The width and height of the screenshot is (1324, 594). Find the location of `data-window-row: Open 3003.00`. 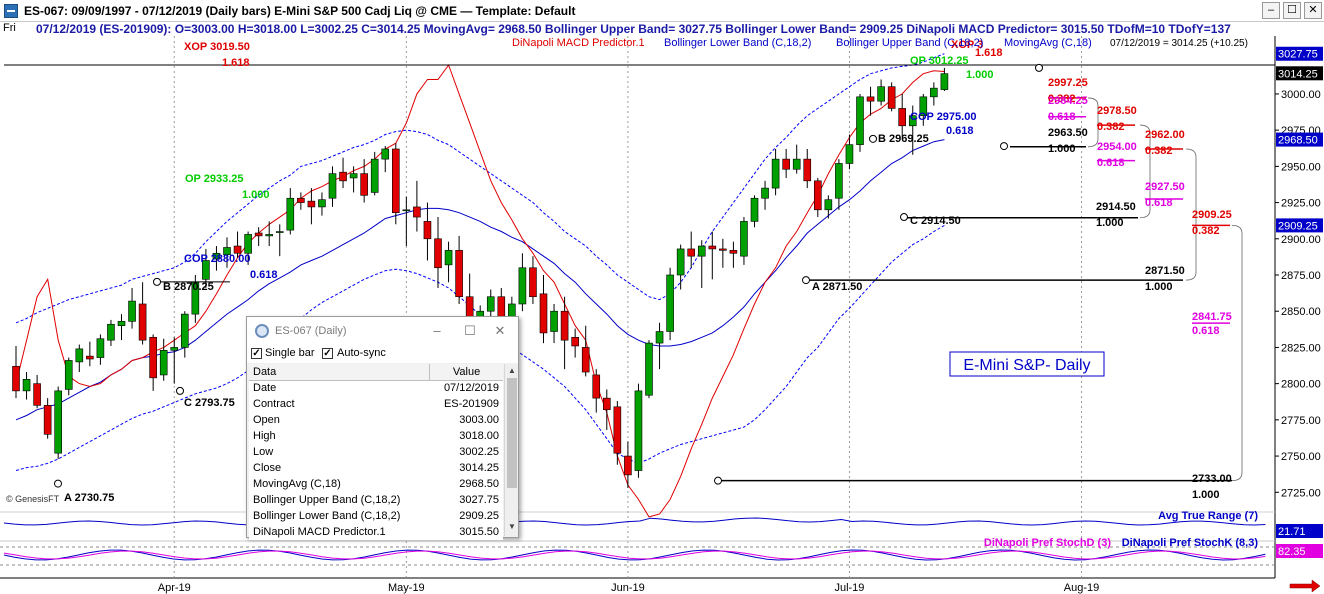

data-window-row: Open 3003.00 is located at coordinates (376, 420).